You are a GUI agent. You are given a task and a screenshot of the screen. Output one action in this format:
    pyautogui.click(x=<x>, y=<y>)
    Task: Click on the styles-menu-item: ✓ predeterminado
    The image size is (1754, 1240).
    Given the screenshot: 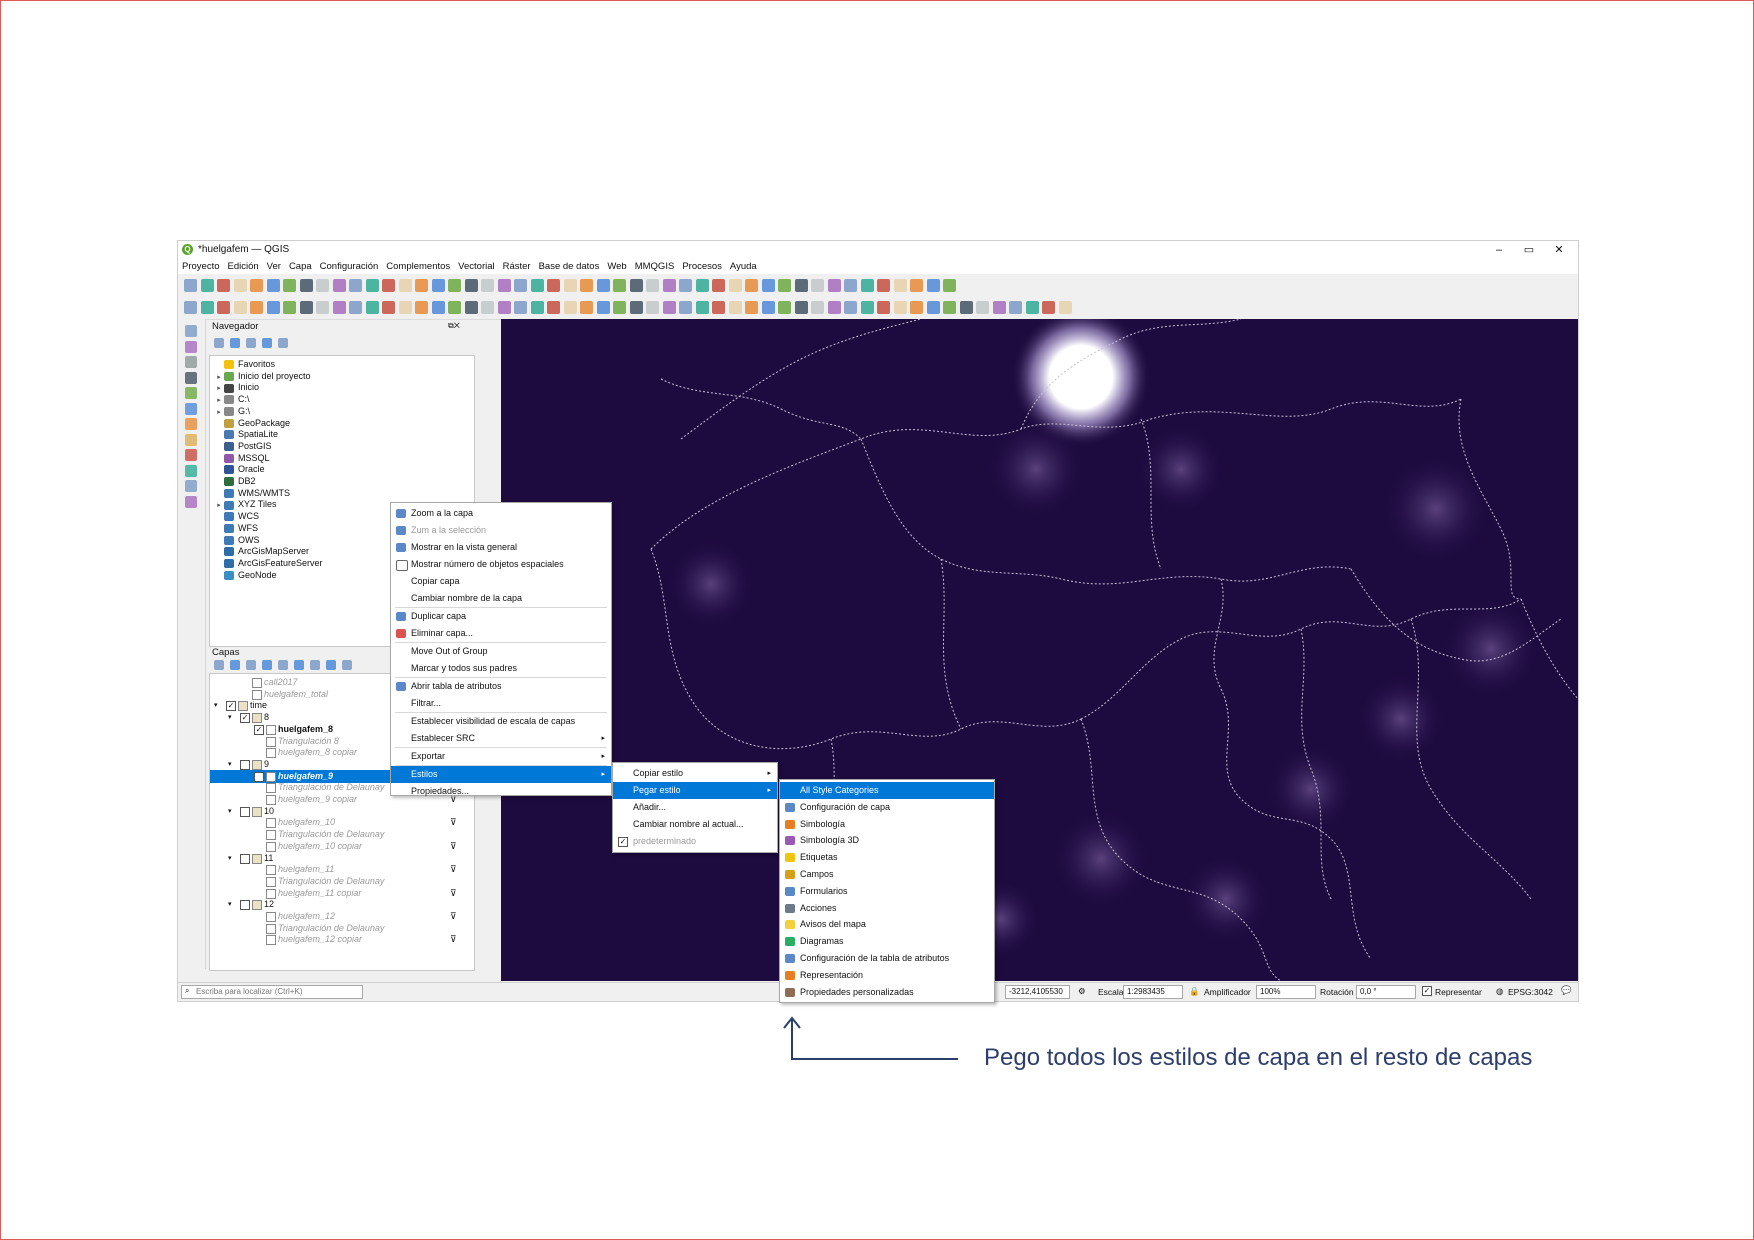 What is the action you would take?
    pyautogui.click(x=695, y=841)
    